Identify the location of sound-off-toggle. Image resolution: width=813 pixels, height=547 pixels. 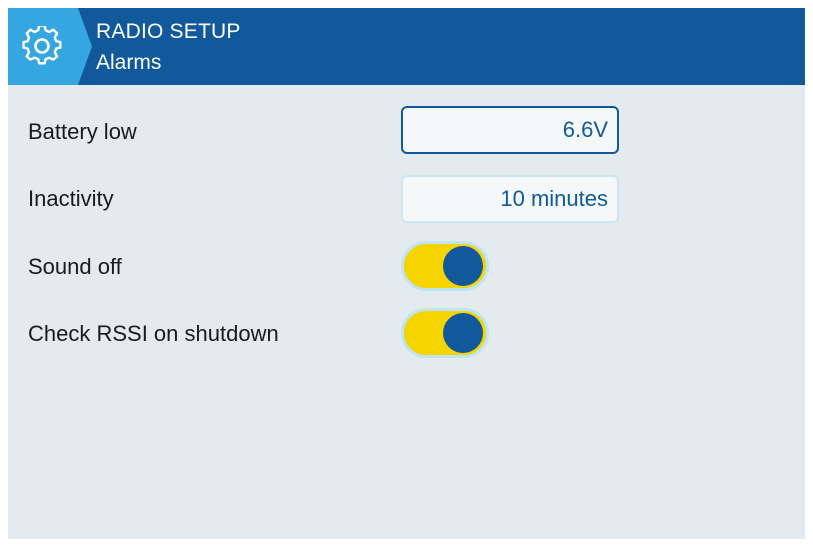
(445, 266).